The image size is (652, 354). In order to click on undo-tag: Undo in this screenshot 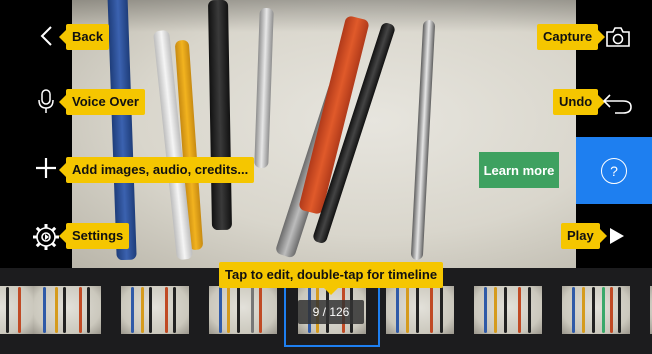, I will do `click(579, 102)`.